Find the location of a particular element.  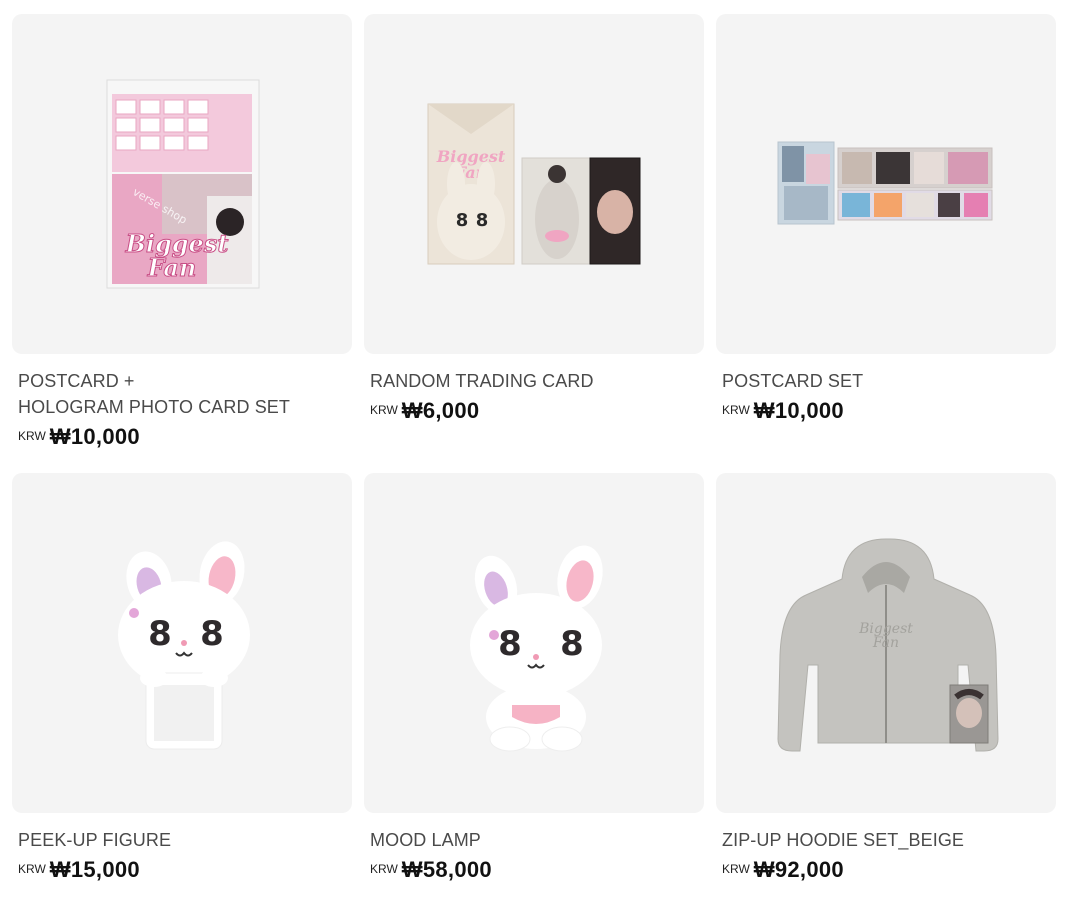

product-name: PEEK-UP FIGURE is located at coordinates (183, 840).